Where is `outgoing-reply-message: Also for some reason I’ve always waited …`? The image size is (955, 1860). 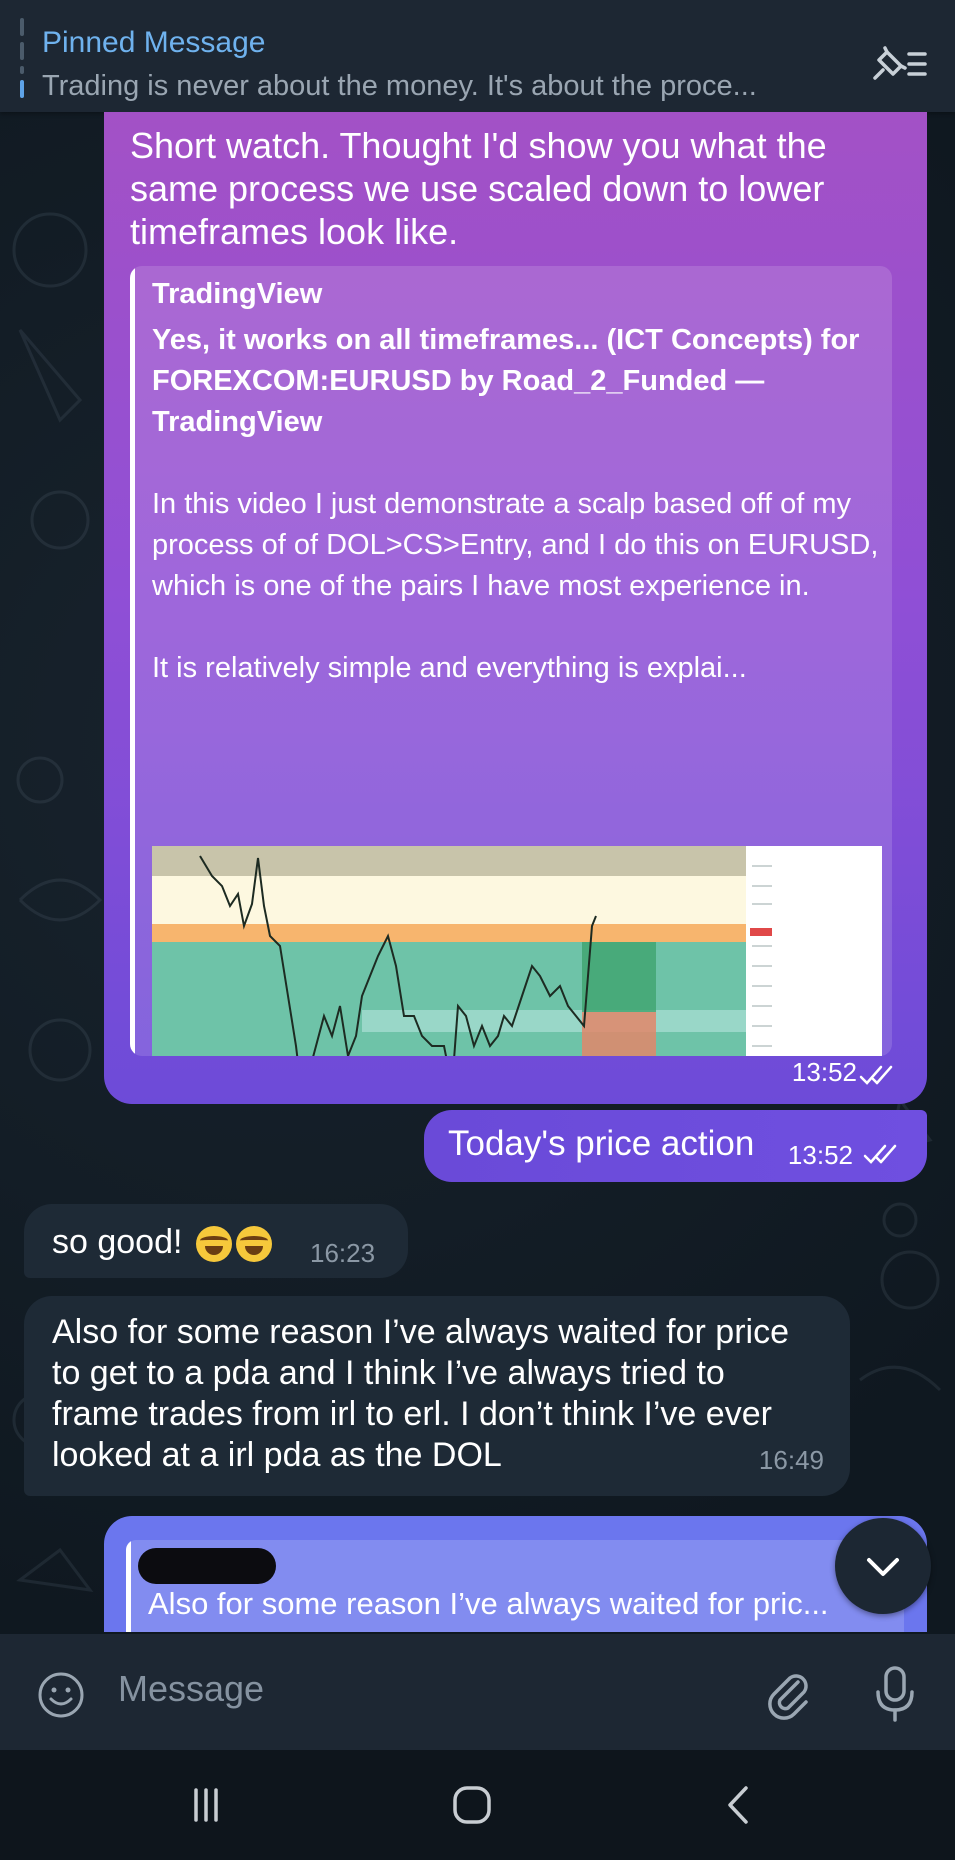
outgoing-reply-message: Also for some reason I’ve always waited … is located at coordinates (515, 1574).